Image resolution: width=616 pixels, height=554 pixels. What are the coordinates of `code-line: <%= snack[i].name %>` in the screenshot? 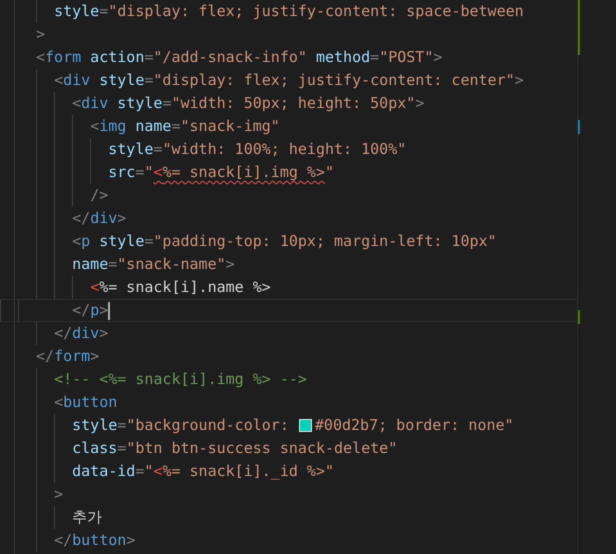 It's located at (180, 287).